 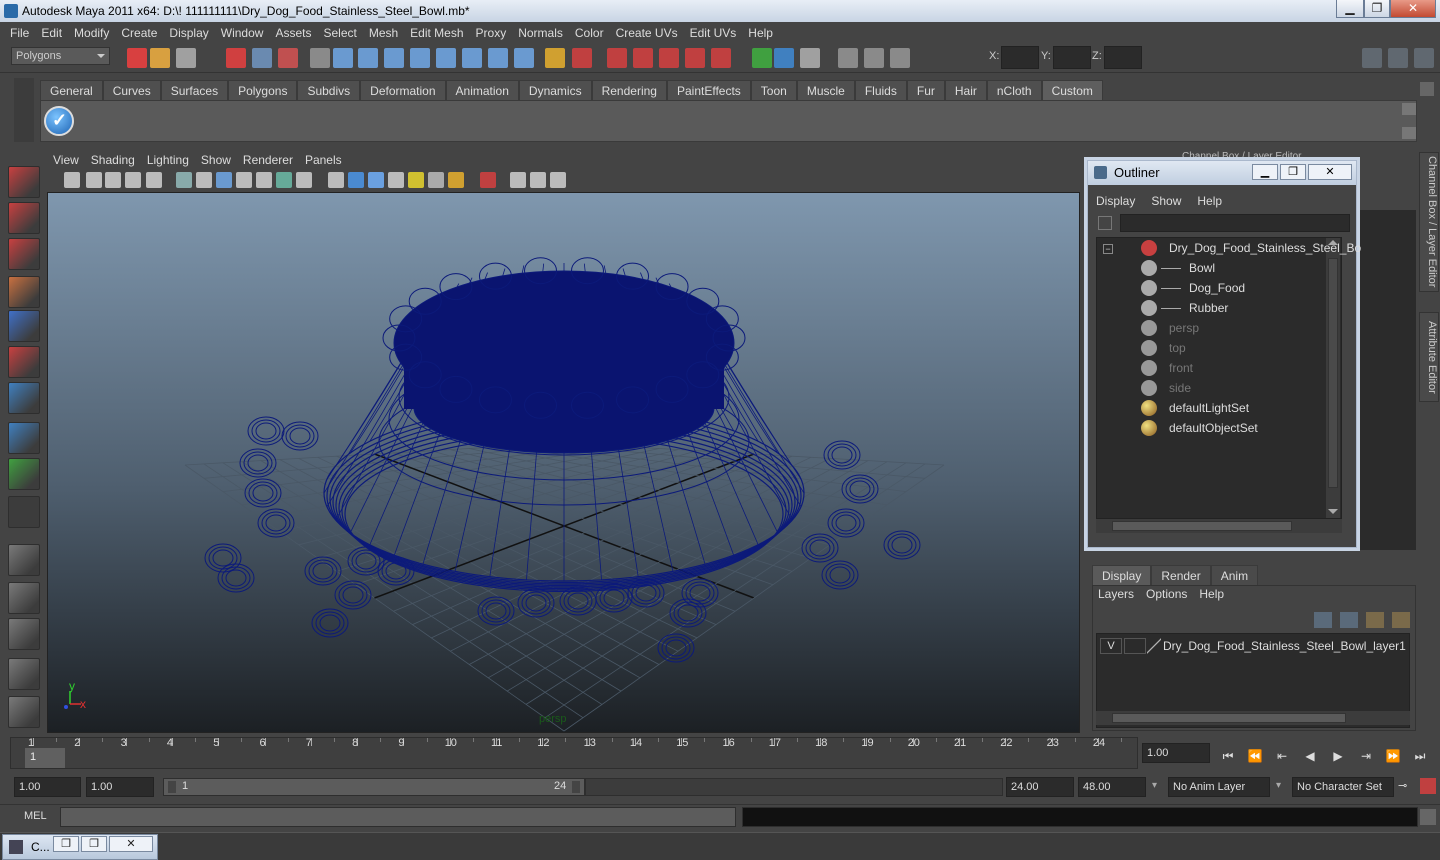 I want to click on key-icon: ⊸, so click(x=1402, y=785).